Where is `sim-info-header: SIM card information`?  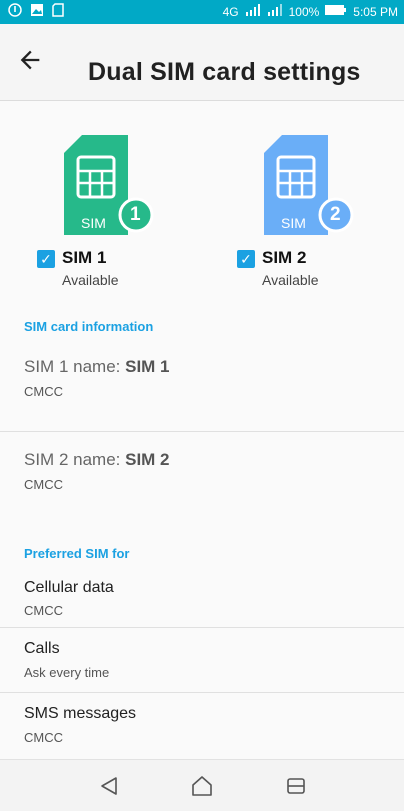 sim-info-header: SIM card information is located at coordinates (89, 326).